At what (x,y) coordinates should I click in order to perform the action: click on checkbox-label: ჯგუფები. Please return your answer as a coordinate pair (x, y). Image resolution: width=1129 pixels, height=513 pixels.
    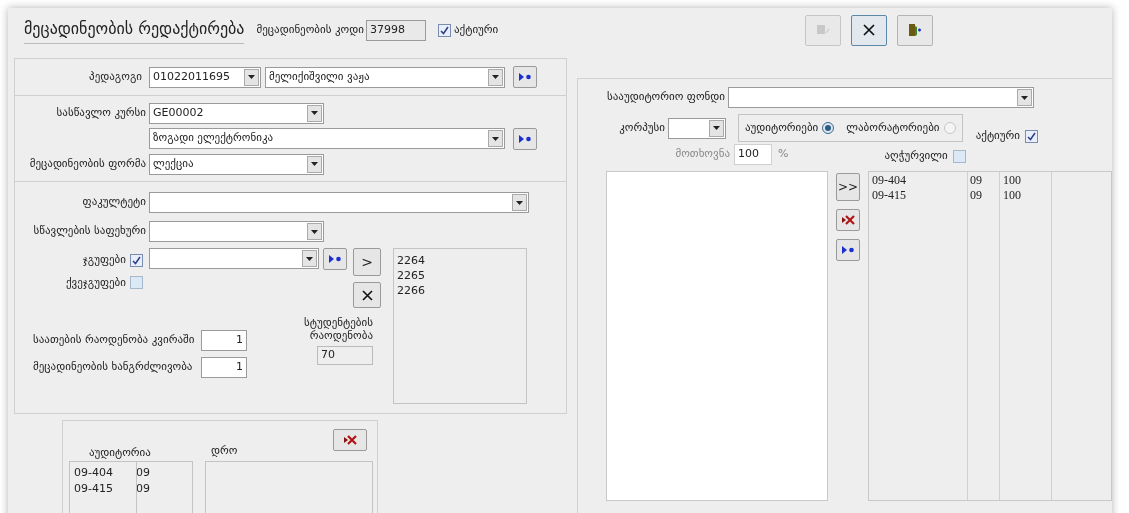
    Looking at the image, I should click on (104, 260).